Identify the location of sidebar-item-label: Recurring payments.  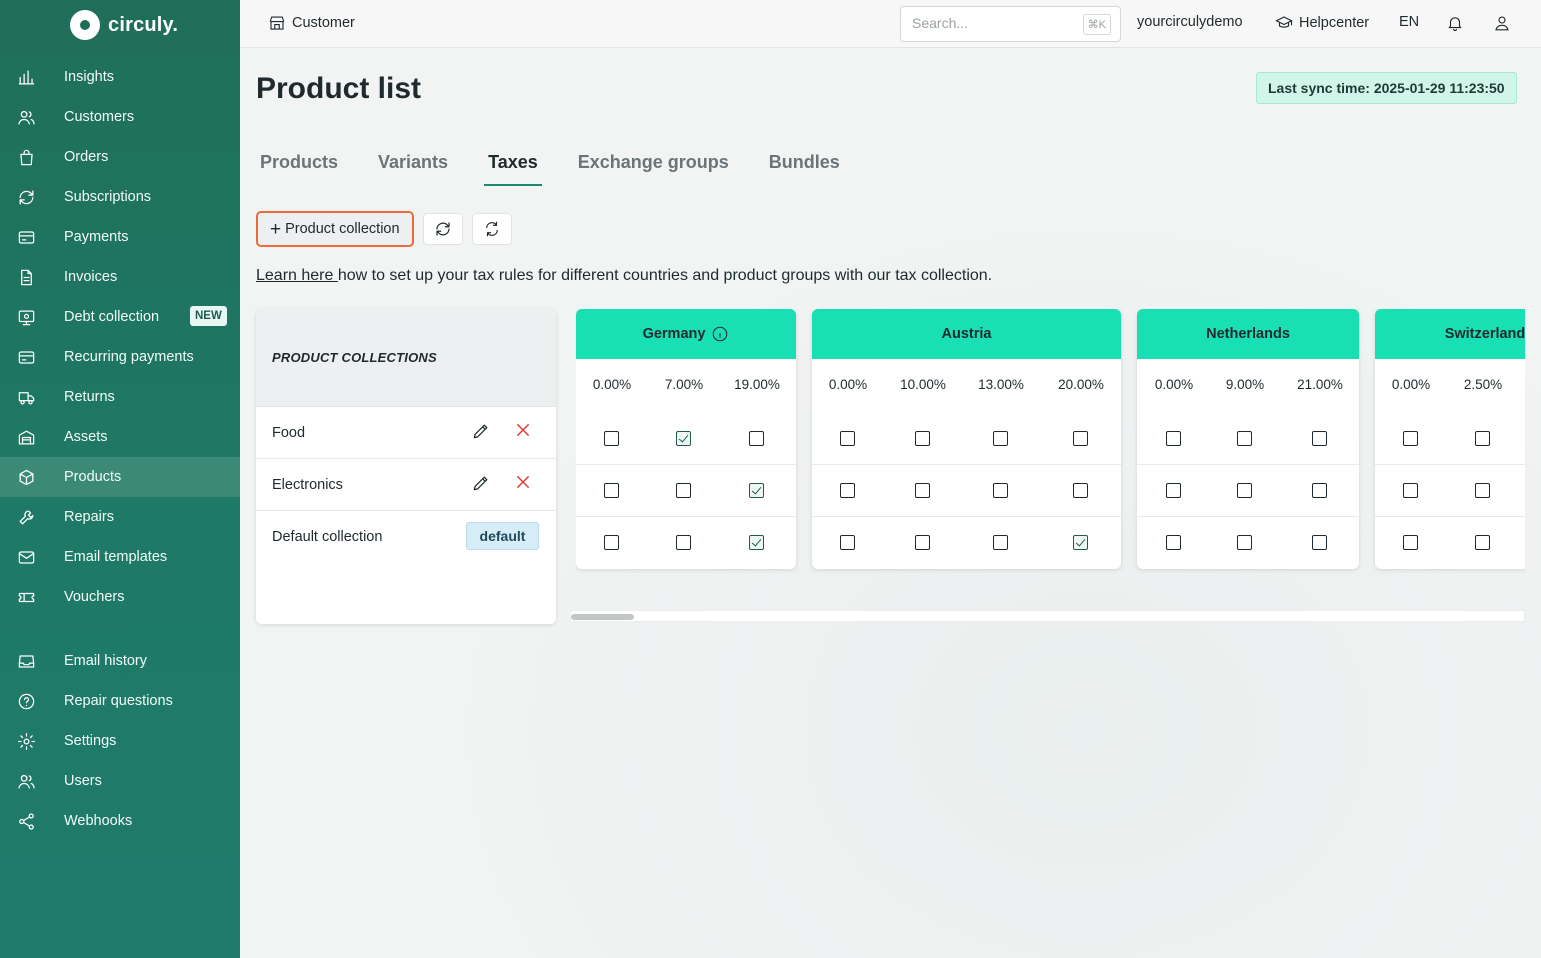
(129, 357).